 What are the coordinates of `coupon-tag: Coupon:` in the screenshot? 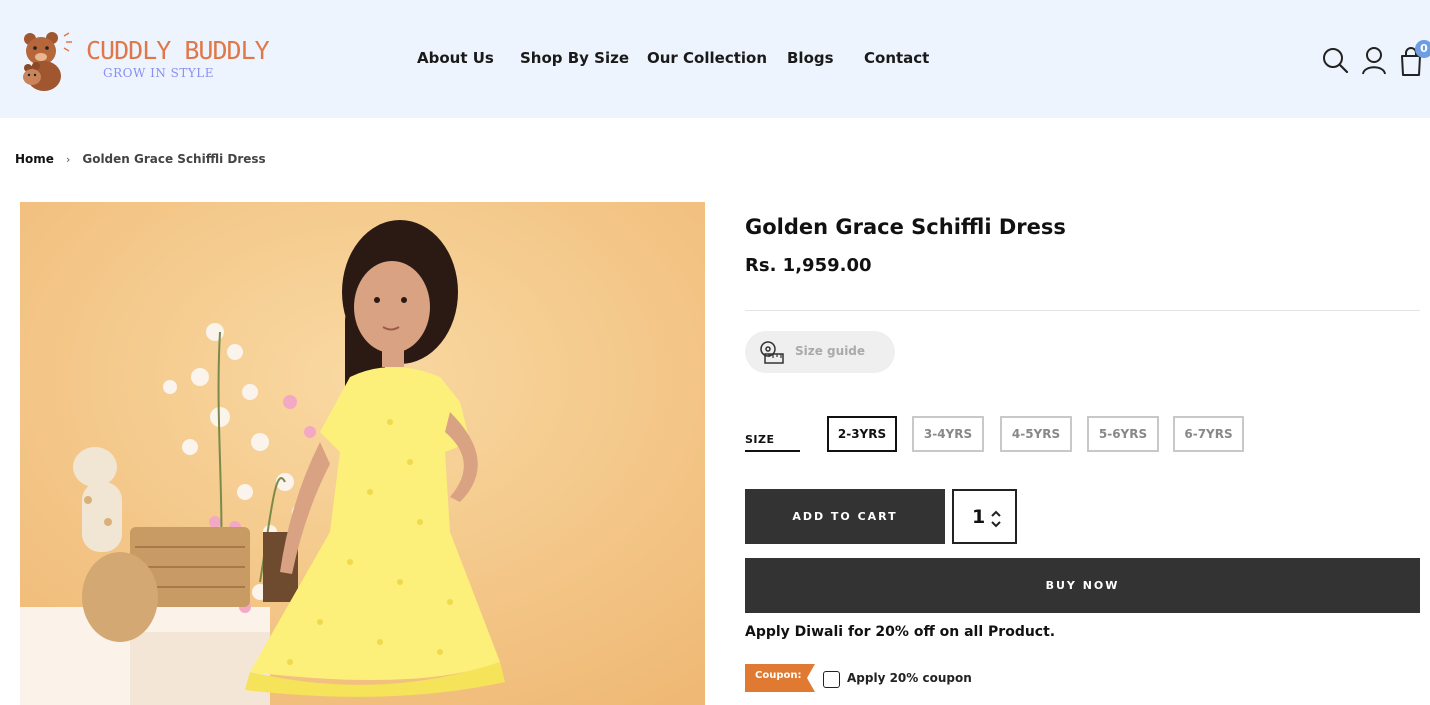 It's located at (780, 678).